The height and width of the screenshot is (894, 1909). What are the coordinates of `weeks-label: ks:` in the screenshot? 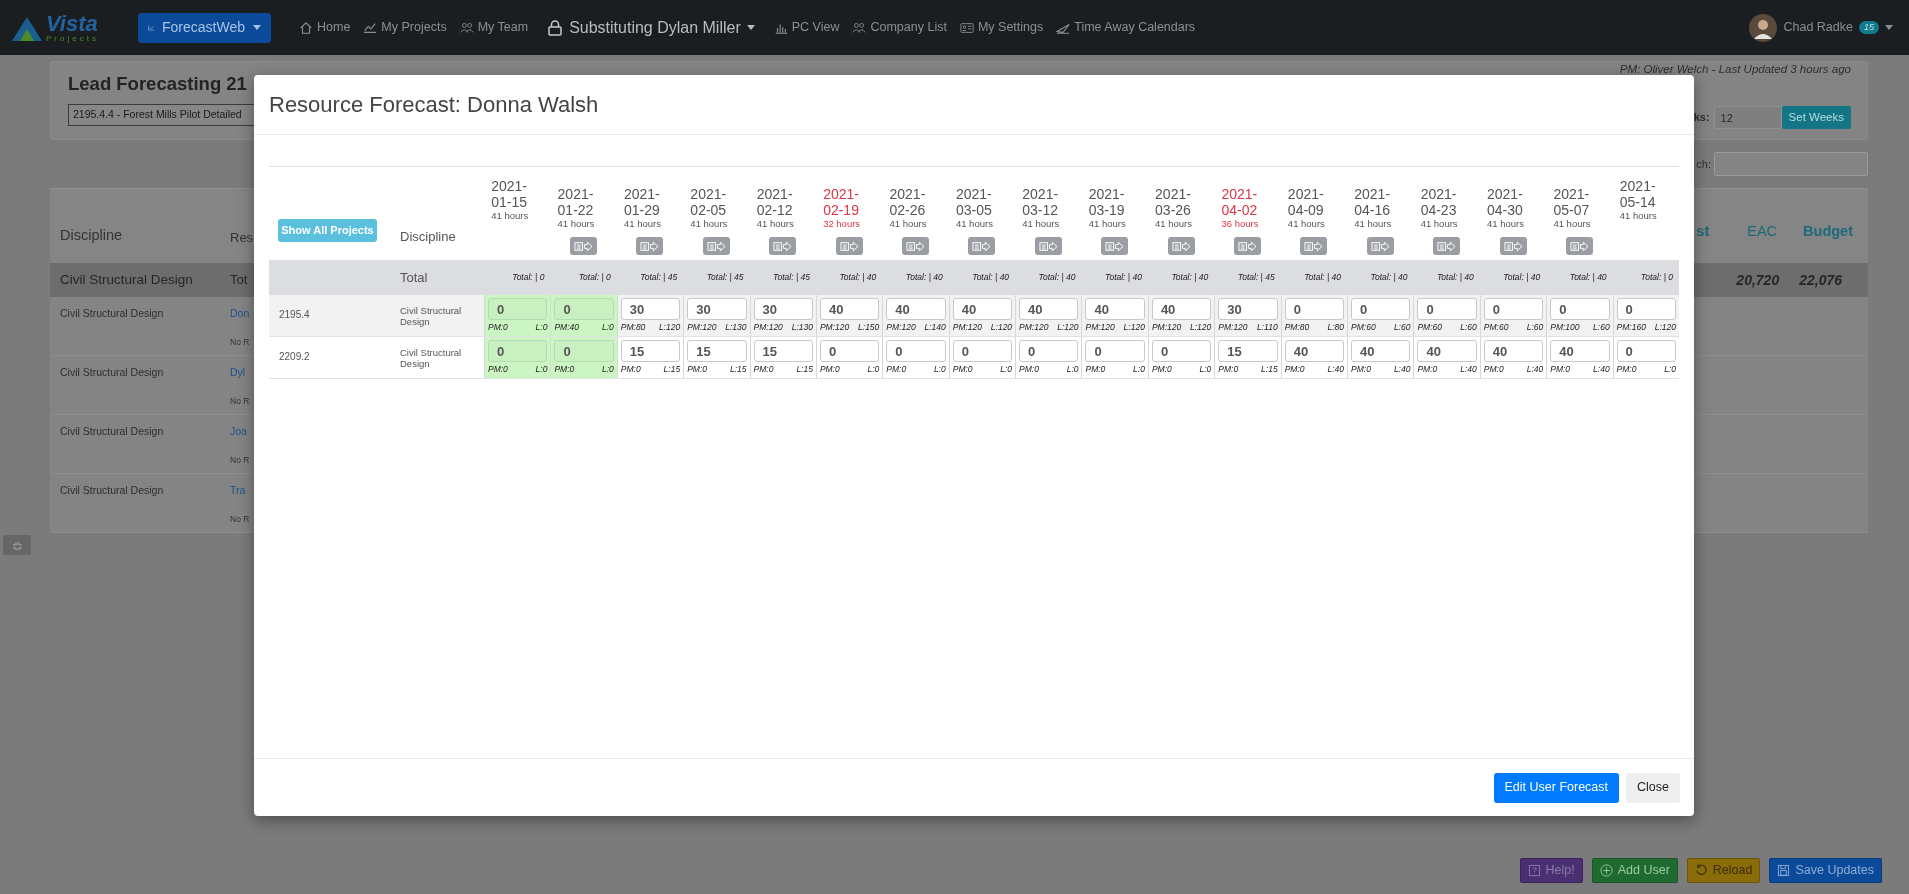 It's located at (1701, 118).